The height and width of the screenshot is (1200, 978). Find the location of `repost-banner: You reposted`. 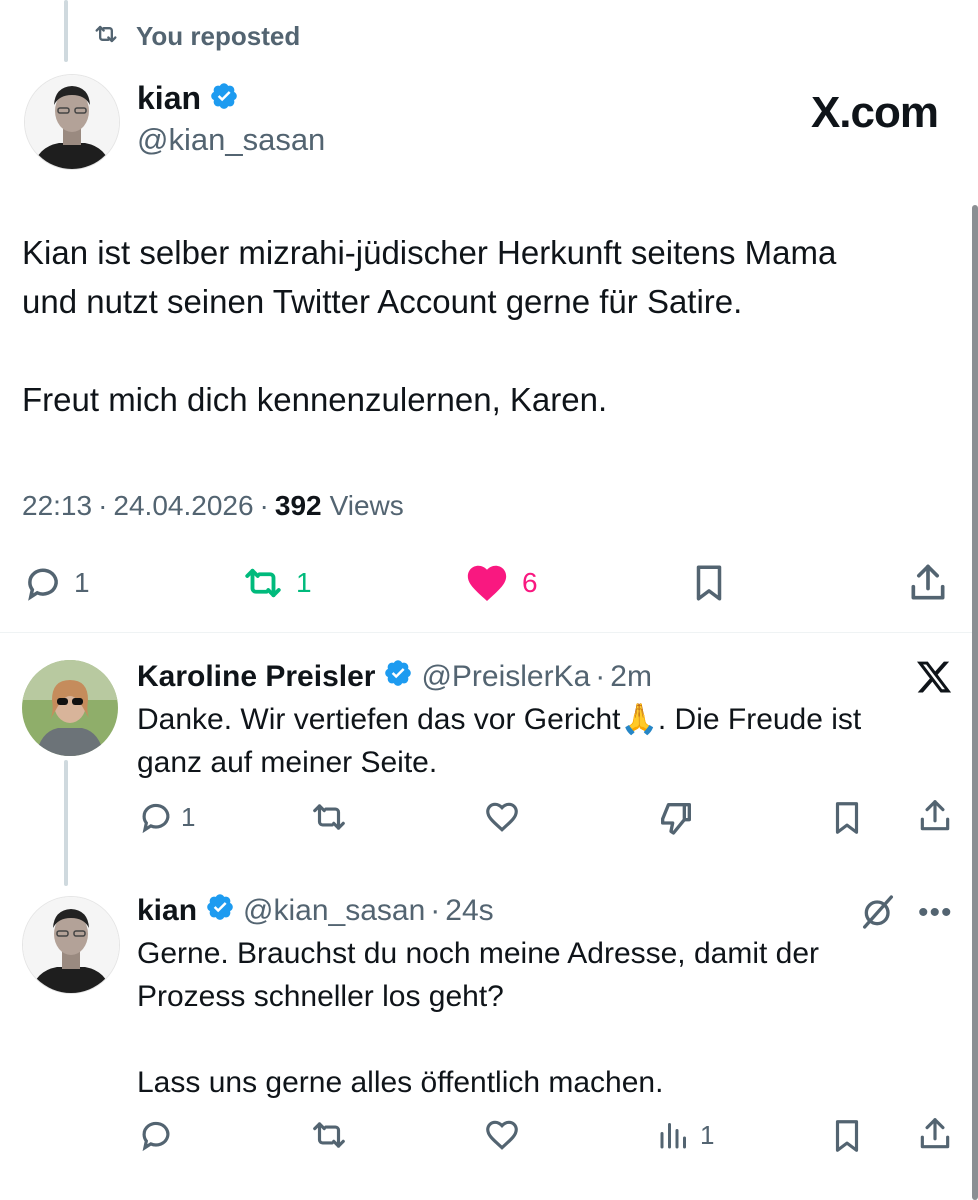

repost-banner: You reposted is located at coordinates (195, 36).